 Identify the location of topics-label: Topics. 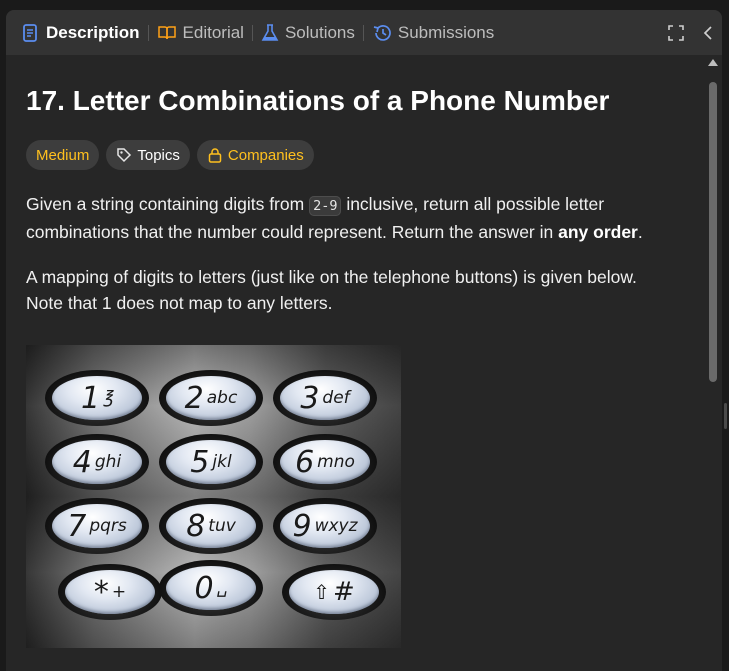
(158, 155).